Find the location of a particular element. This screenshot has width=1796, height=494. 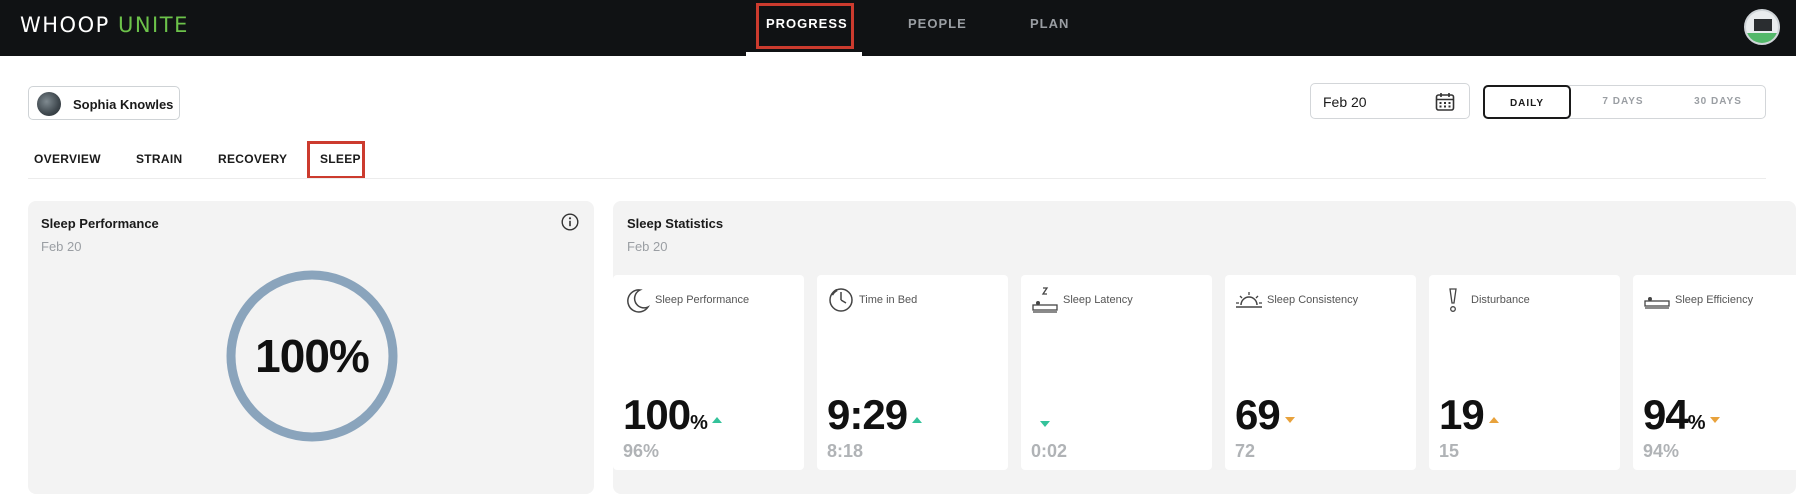

tile-value-number: 69 is located at coordinates (1258, 414).